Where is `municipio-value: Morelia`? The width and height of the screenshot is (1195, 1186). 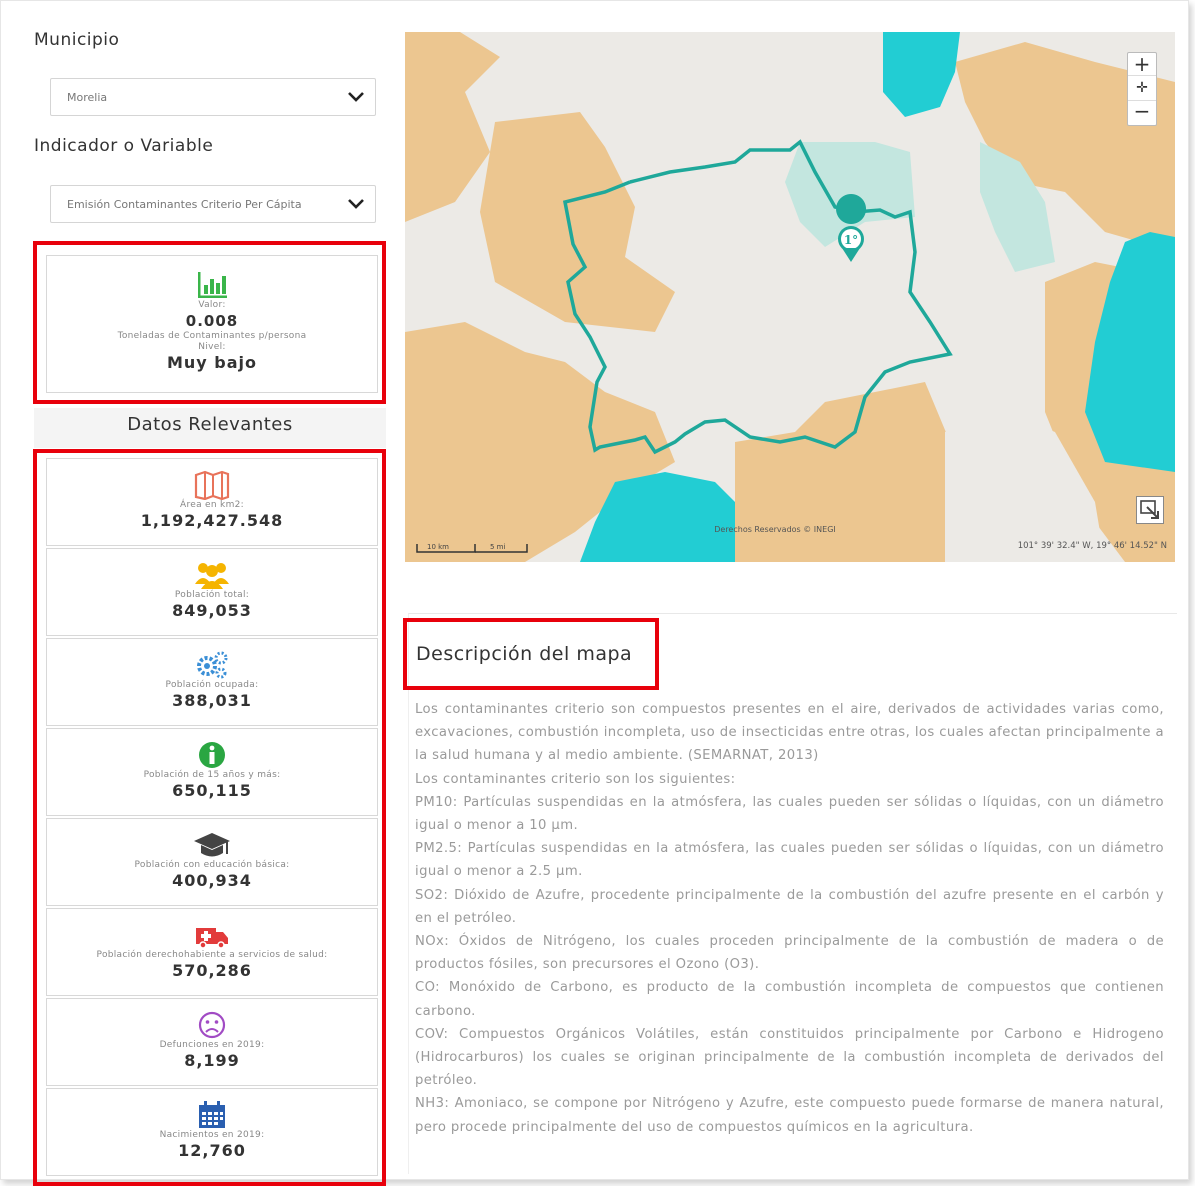 municipio-value: Morelia is located at coordinates (87, 97).